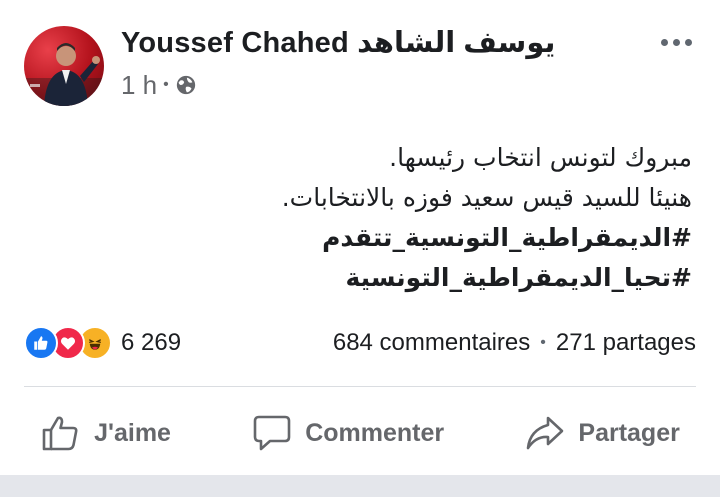 The height and width of the screenshot is (497, 720). I want to click on comment-button: Commenter, so click(347, 433).